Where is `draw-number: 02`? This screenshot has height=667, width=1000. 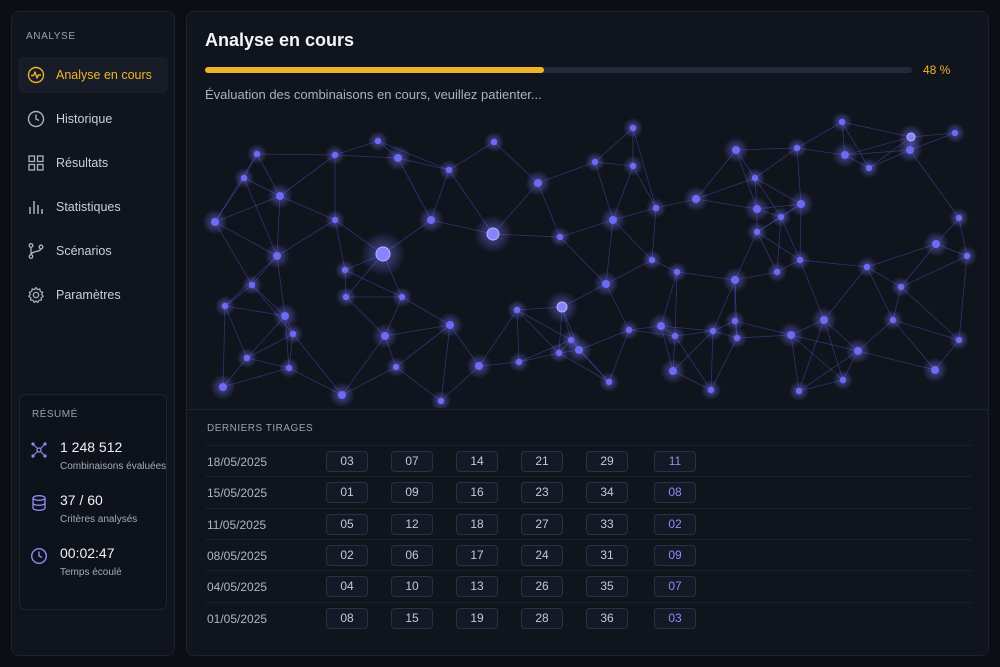 draw-number: 02 is located at coordinates (347, 555).